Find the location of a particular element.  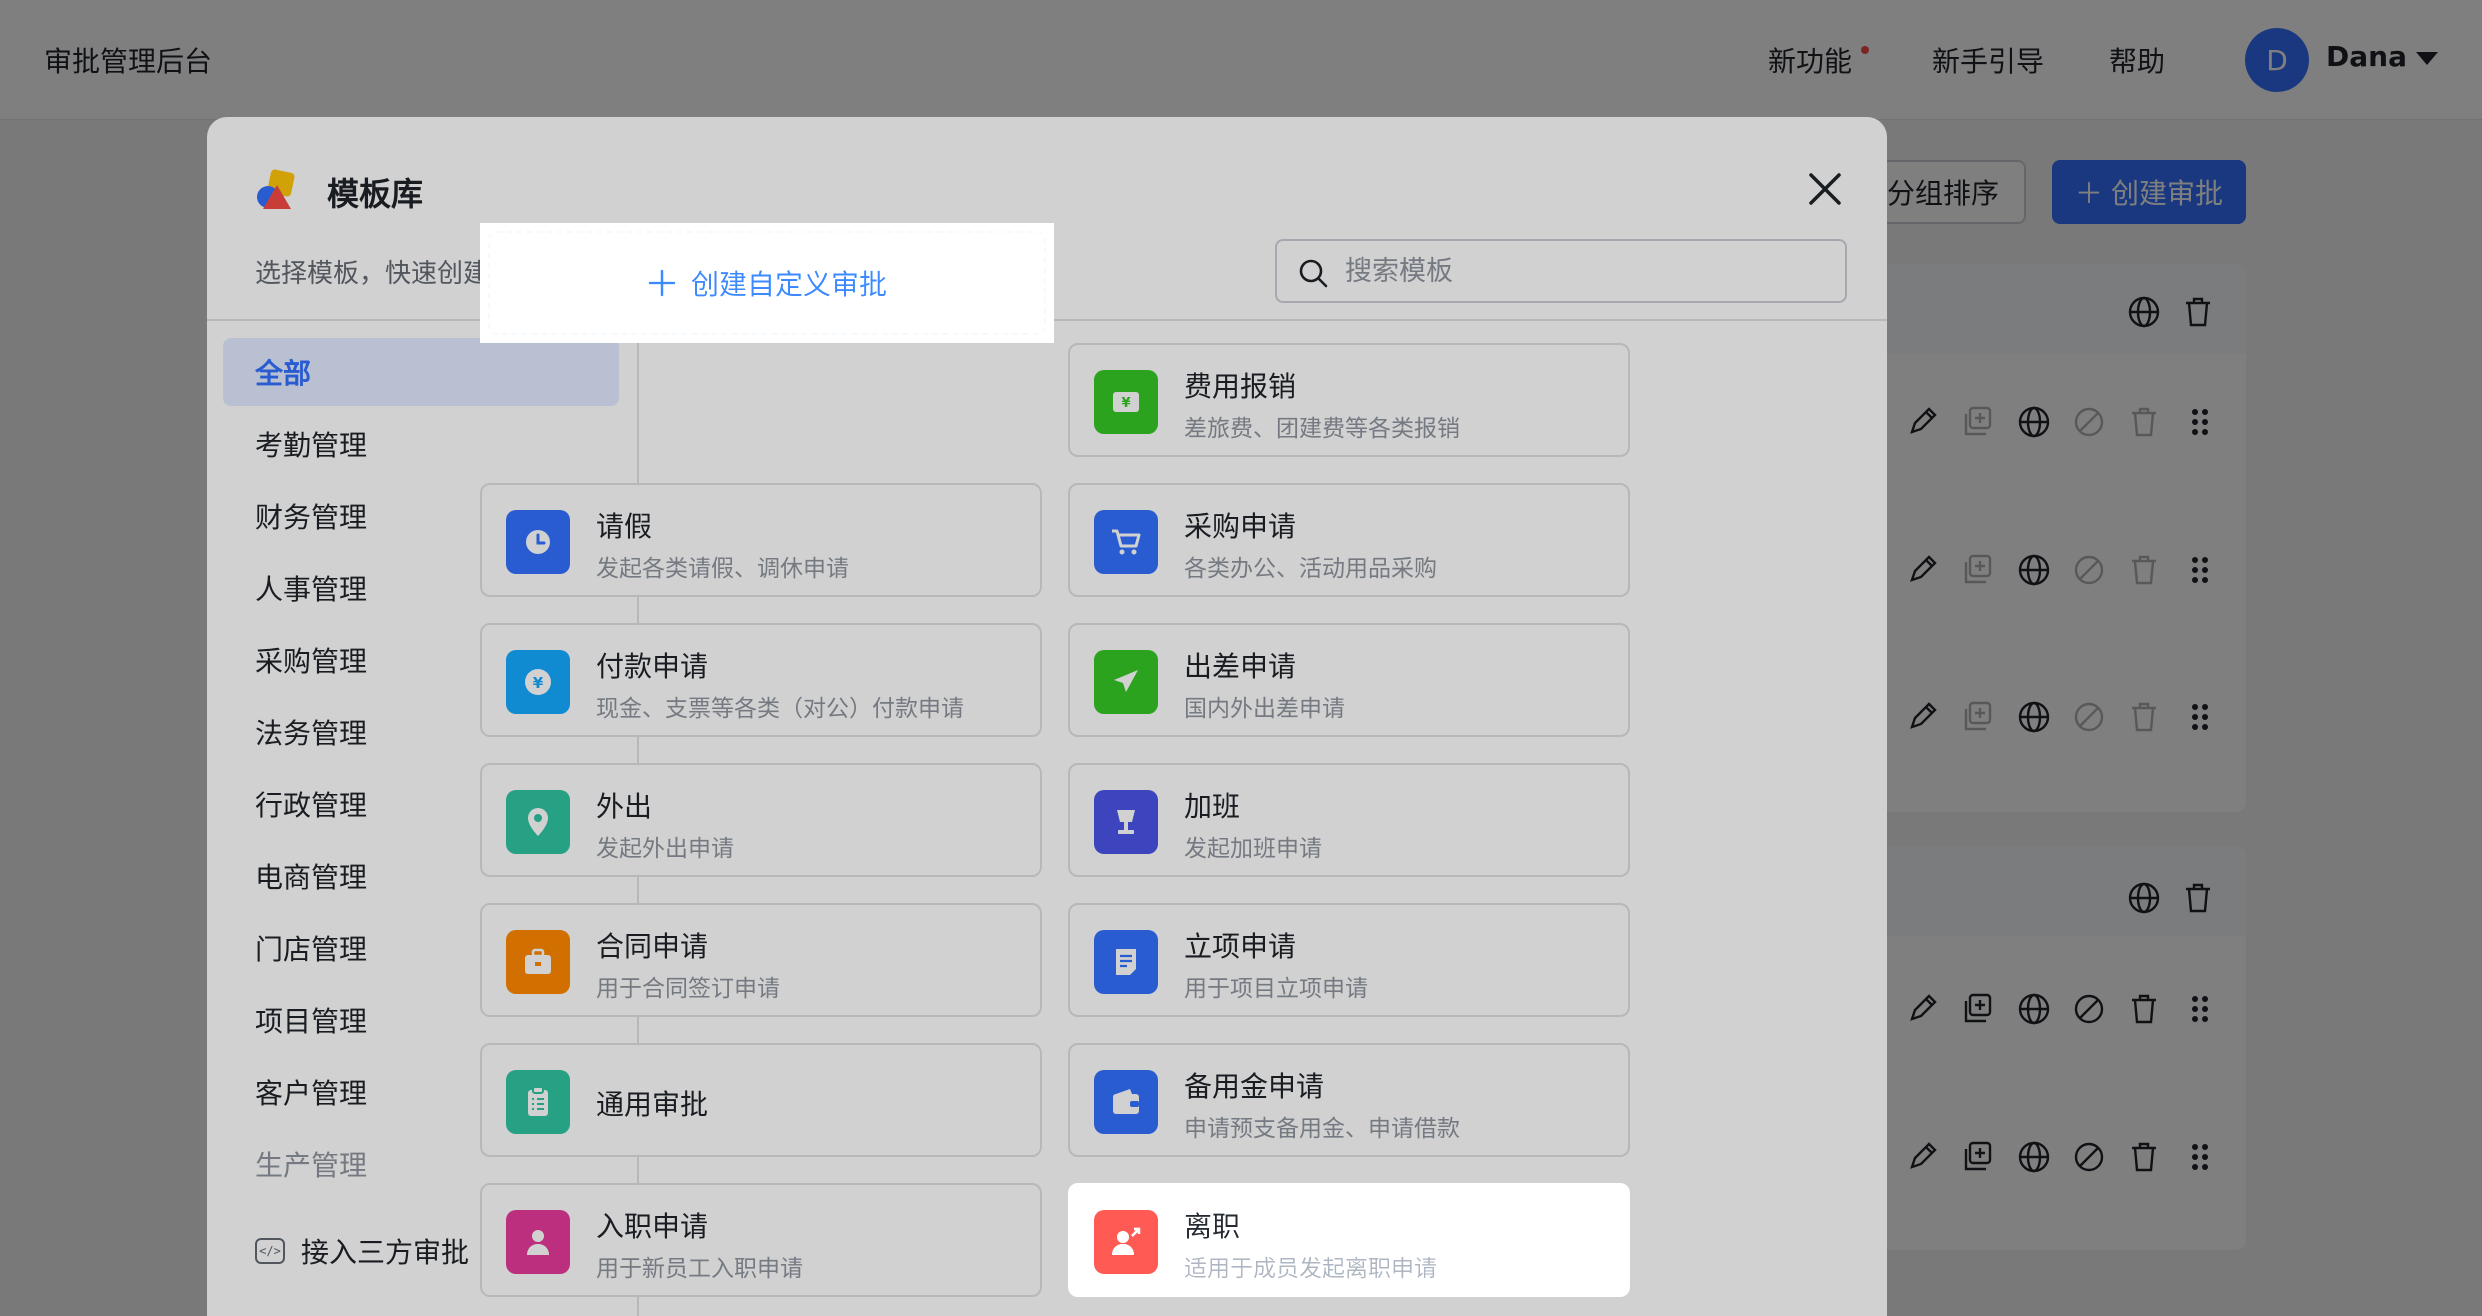

template-card: 立项申请用于项目立项申请 is located at coordinates (1349, 960).